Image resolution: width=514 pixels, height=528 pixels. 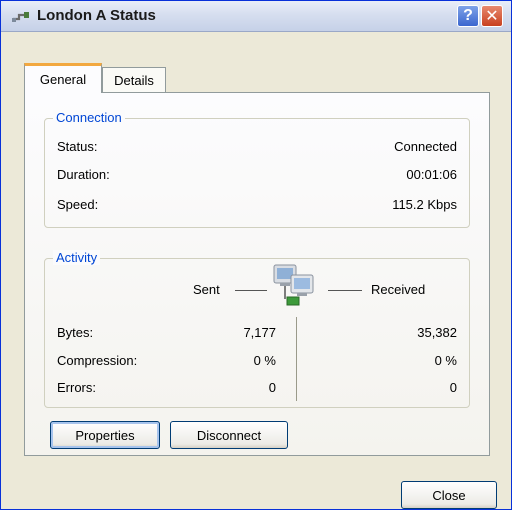 I want to click on errors-sent-value: 0, so click(x=272, y=387).